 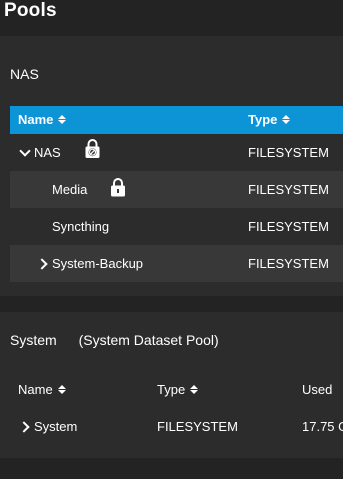 I want to click on used-cell: 17.75 G, so click(x=322, y=426).